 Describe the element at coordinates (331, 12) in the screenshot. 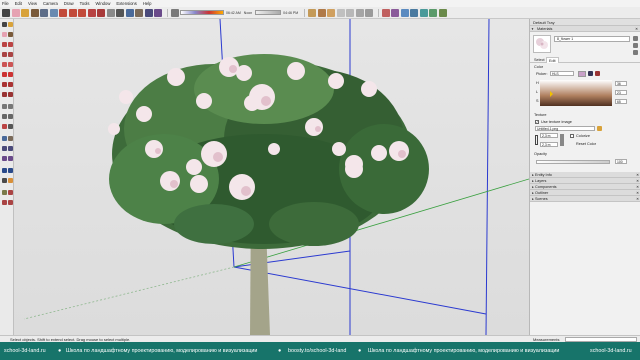

I see `wireframe-icon` at that location.